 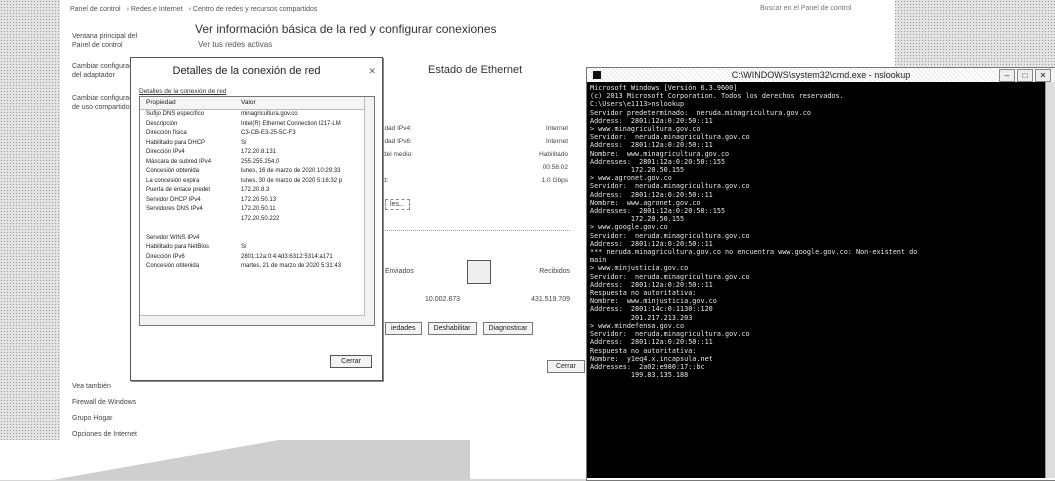 I want to click on table-row: Dirección física C3-CB-E3-25-5C-F3, so click(x=257, y=134).